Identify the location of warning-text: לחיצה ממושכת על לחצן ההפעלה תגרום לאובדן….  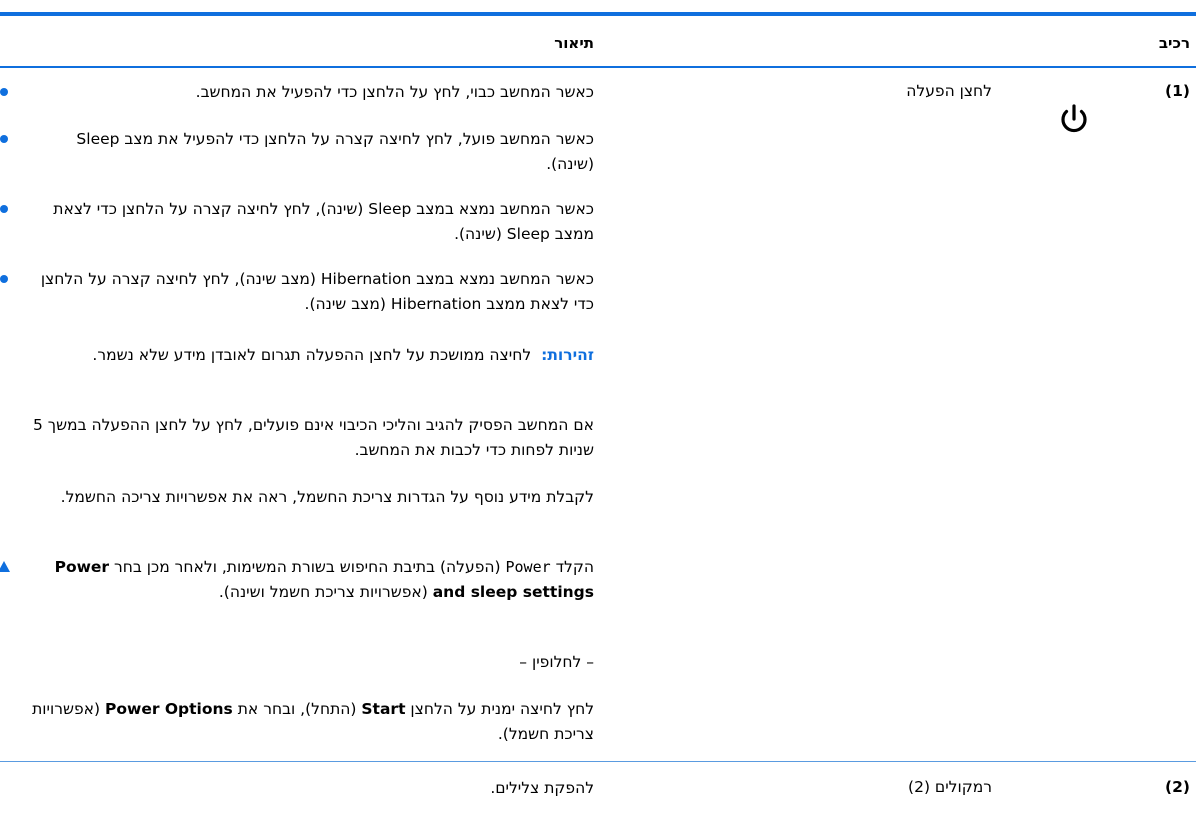
(312, 355).